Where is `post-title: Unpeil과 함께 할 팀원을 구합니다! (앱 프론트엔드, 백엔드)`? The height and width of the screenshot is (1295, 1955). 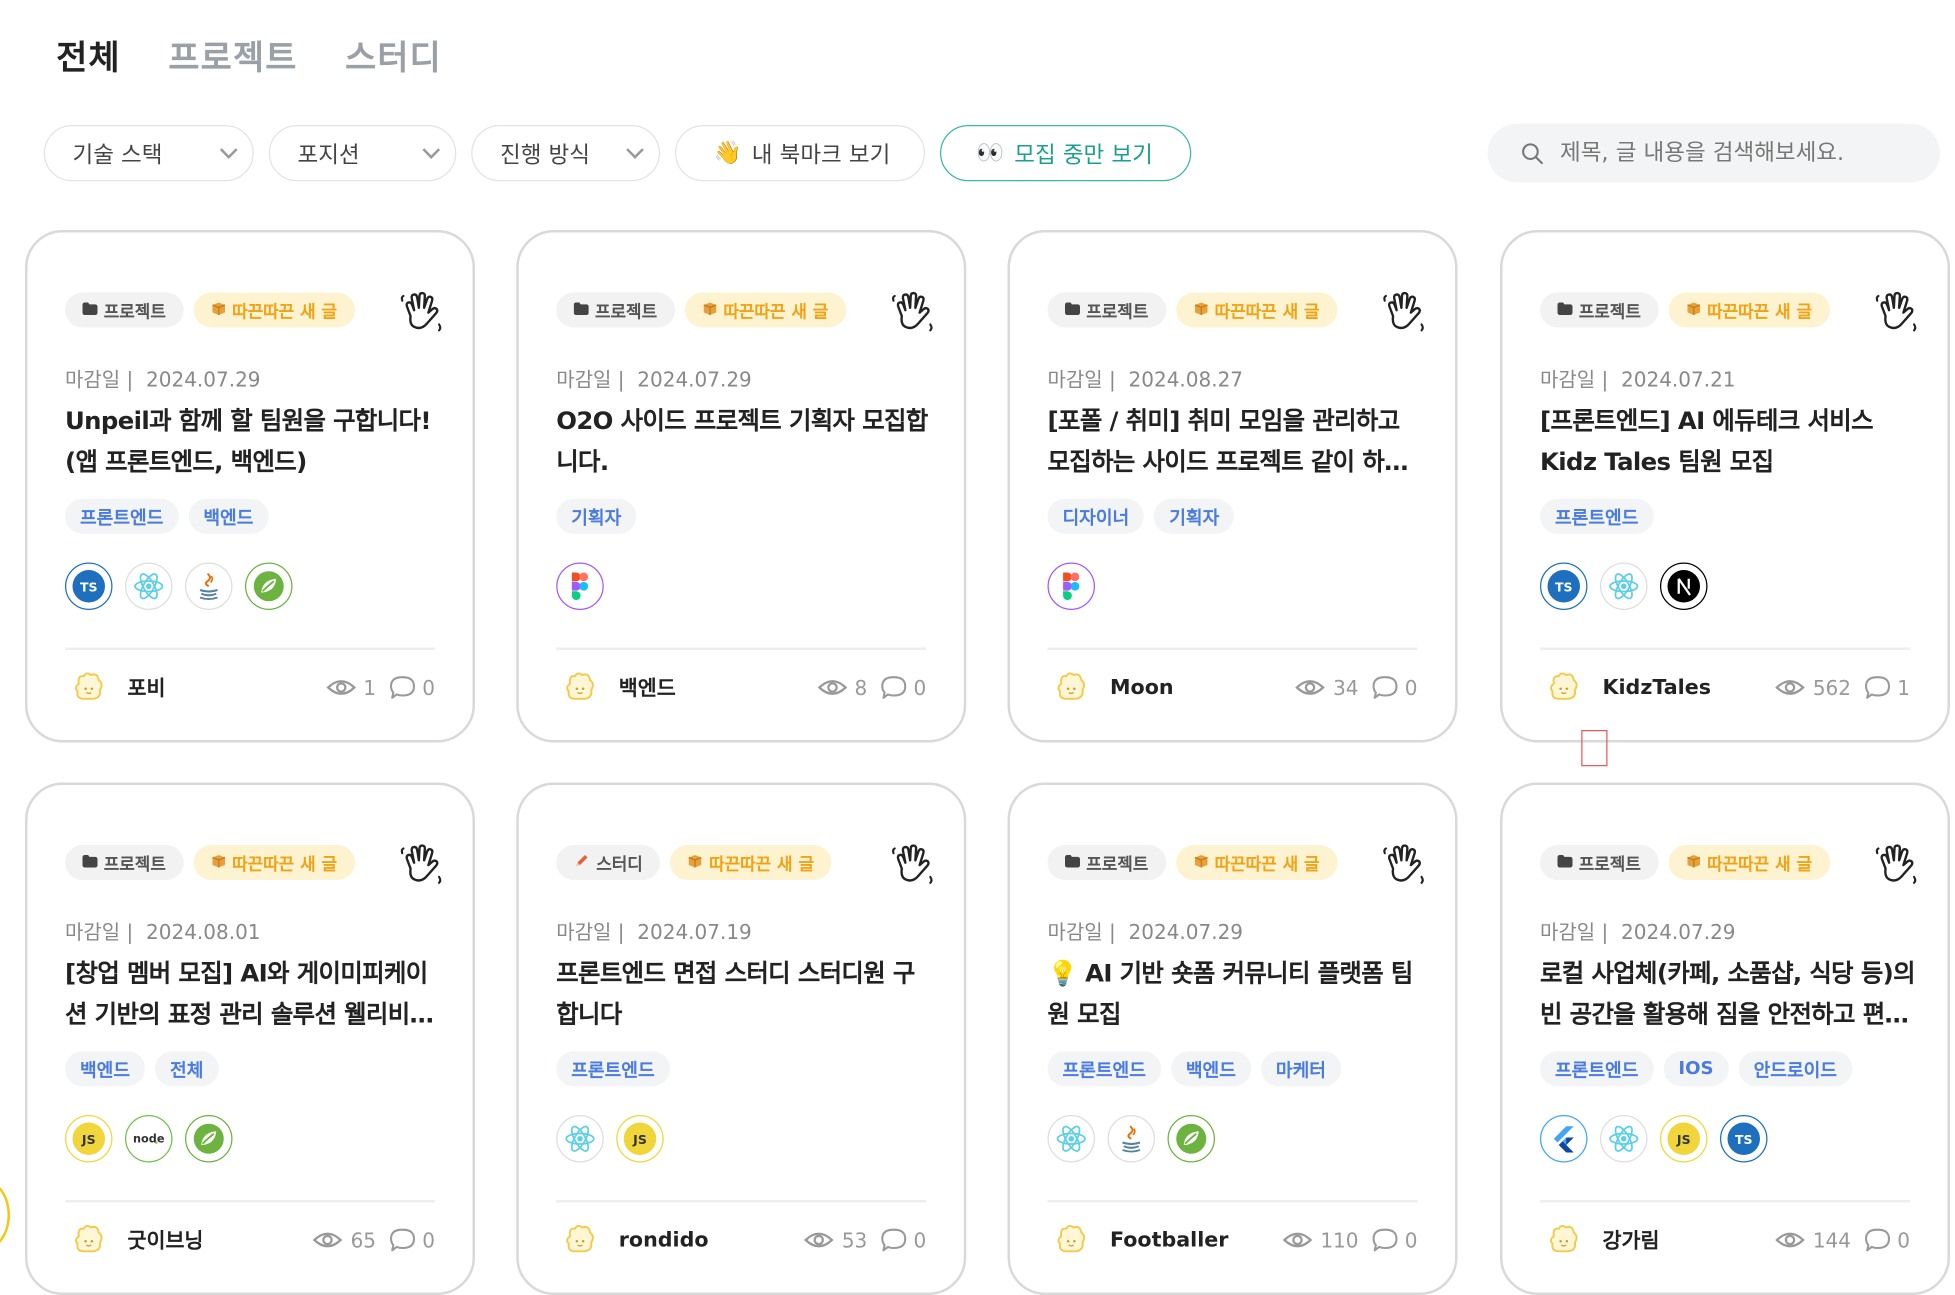 post-title: Unpeil과 함께 할 팀원을 구합니다! (앱 프론트엔드, 백엔드) is located at coordinates (252, 441).